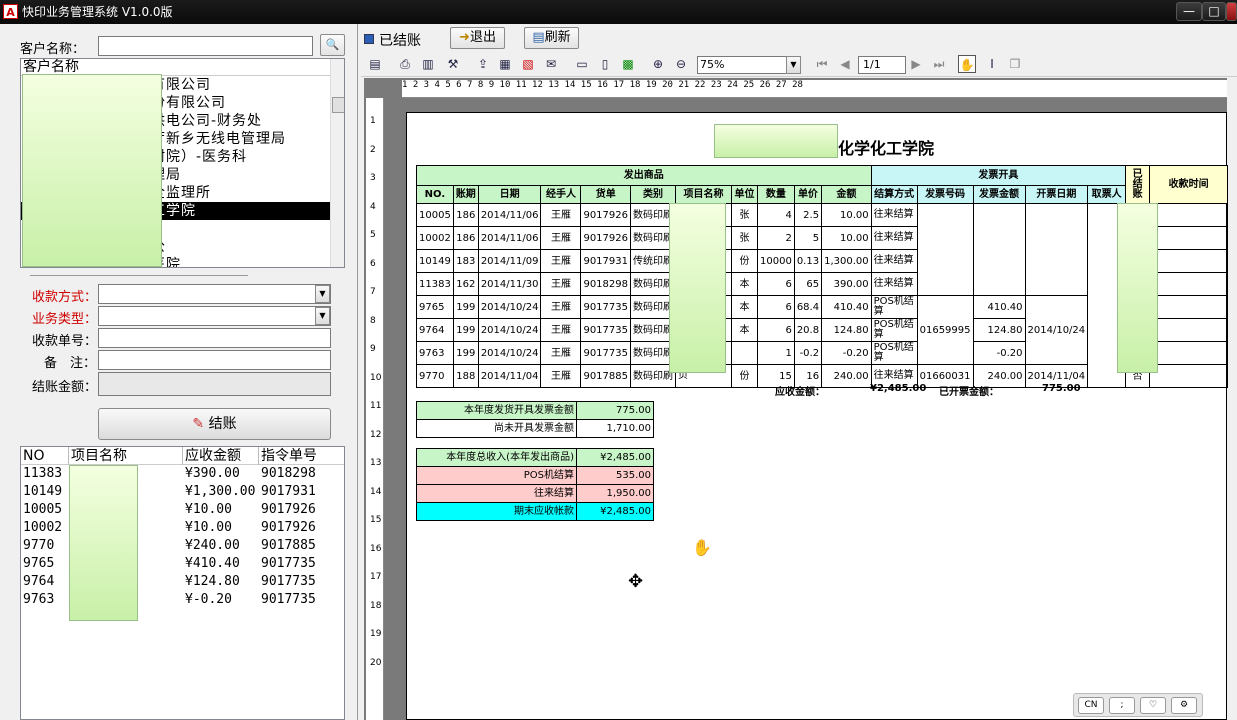 This screenshot has width=1237, height=720. What do you see at coordinates (65, 387) in the screenshot?
I see `settle-amount-label: 结账金额：` at bounding box center [65, 387].